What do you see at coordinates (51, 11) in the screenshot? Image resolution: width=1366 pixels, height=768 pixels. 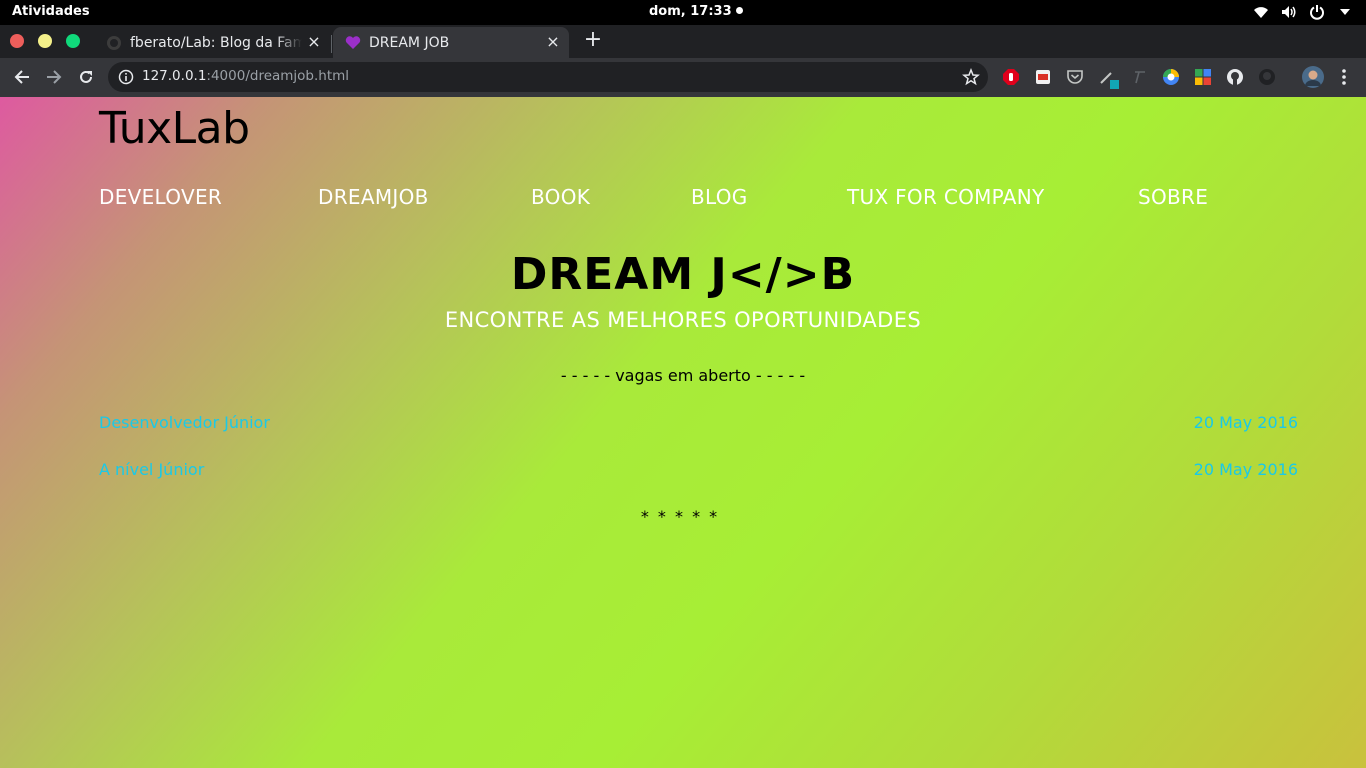 I see `activities-button: Atividades` at bounding box center [51, 11].